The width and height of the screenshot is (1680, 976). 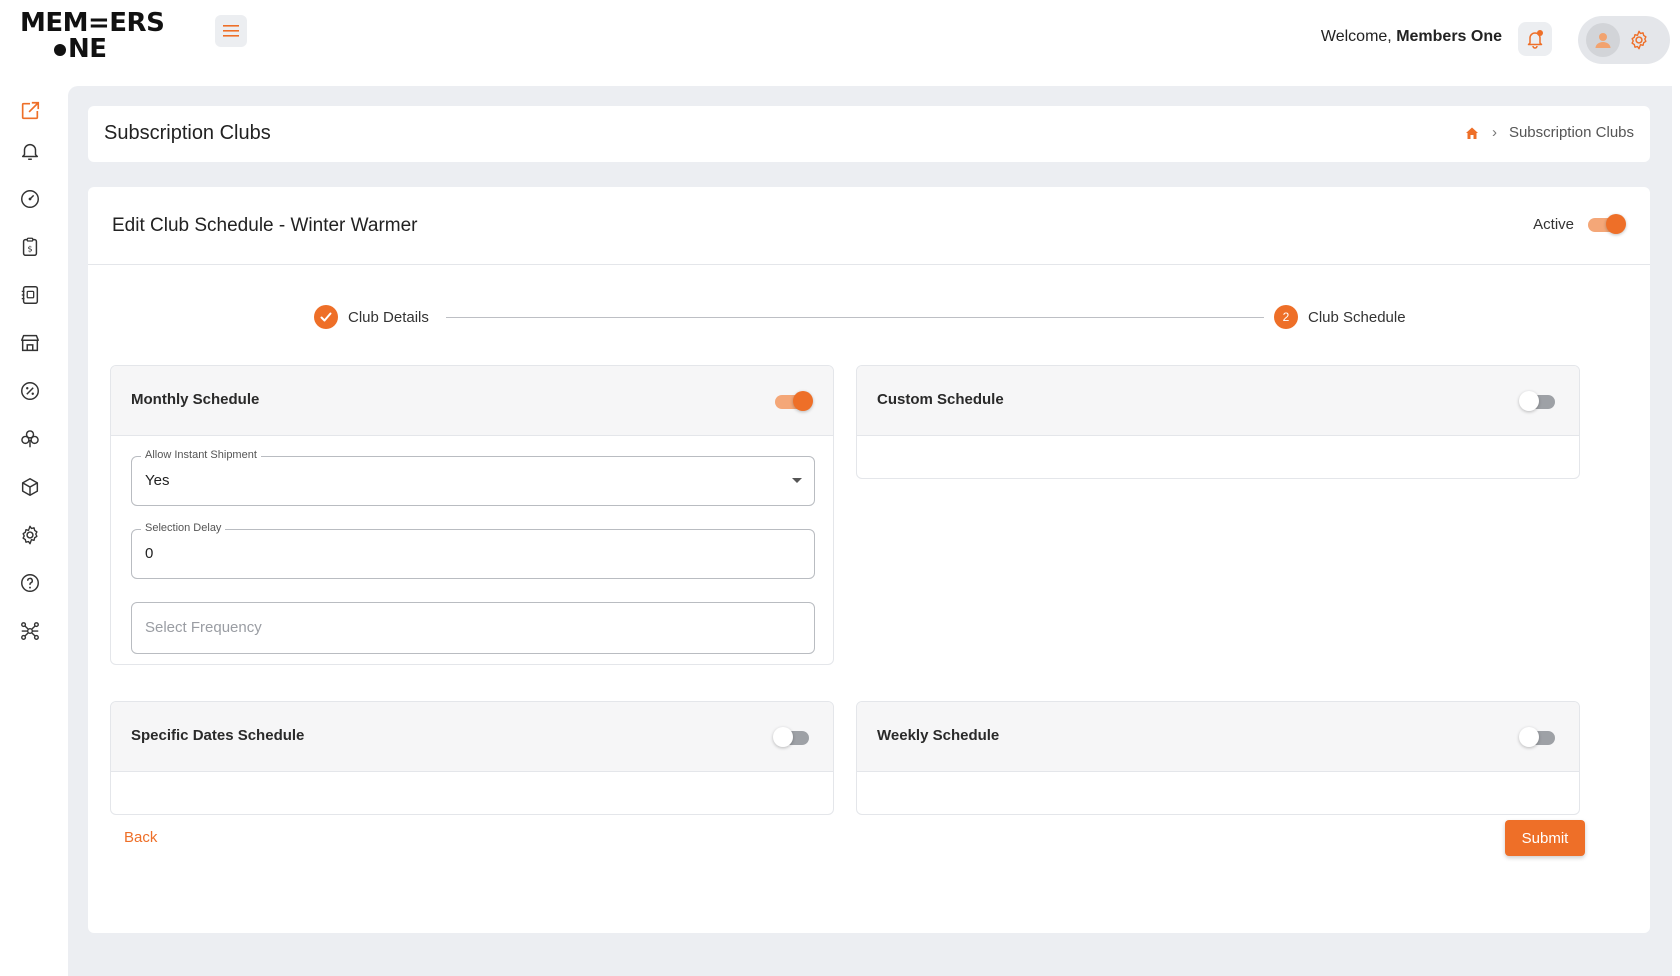 I want to click on welcome-prefix: Welcome,, so click(x=1358, y=36).